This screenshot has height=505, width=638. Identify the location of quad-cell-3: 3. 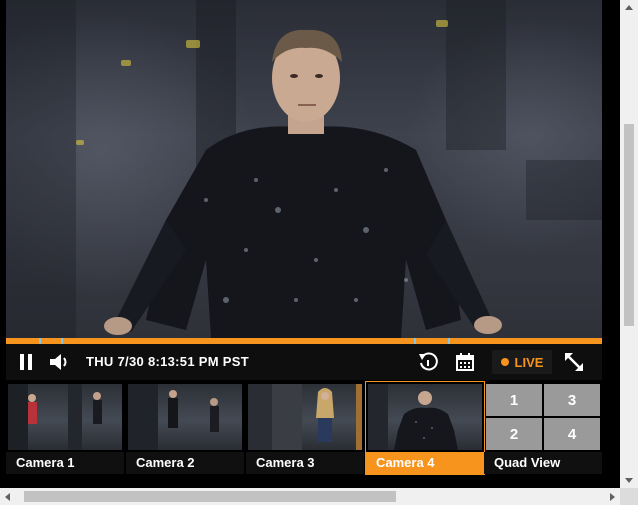
(572, 400).